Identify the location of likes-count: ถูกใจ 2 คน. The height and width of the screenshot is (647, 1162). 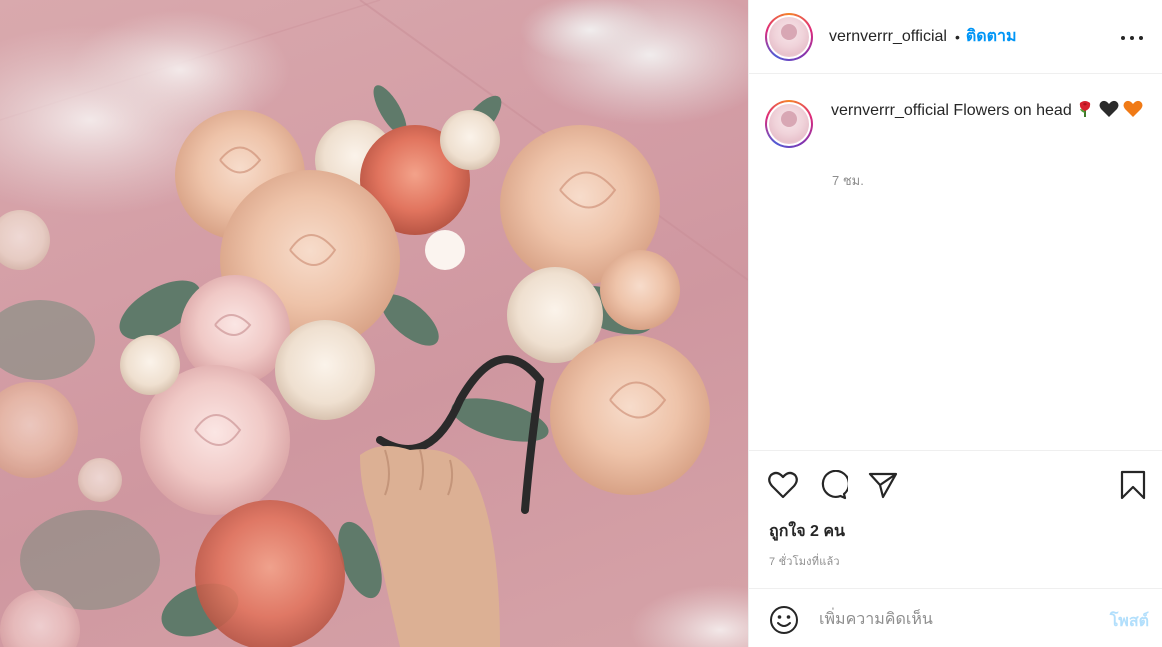
(807, 531).